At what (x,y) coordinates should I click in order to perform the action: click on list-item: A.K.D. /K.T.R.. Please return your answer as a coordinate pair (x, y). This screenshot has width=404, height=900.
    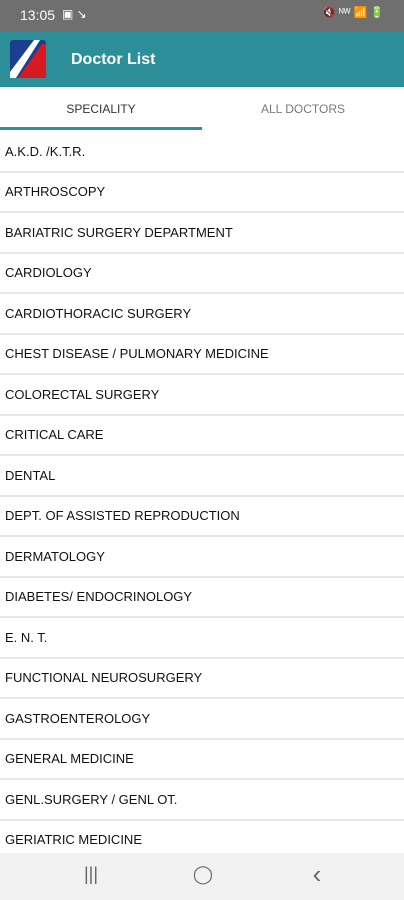
    Looking at the image, I should click on (202, 152).